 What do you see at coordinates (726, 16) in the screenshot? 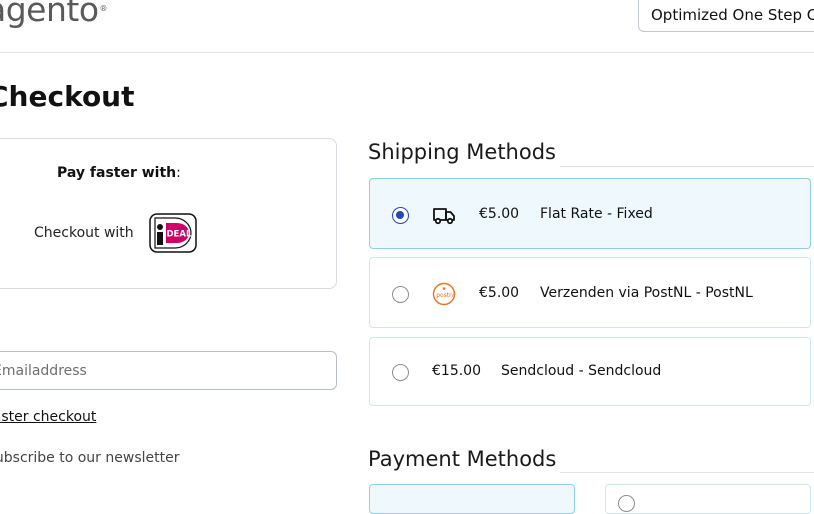
I see `one-step-checkout-button: Optimized One Step Checkout` at bounding box center [726, 16].